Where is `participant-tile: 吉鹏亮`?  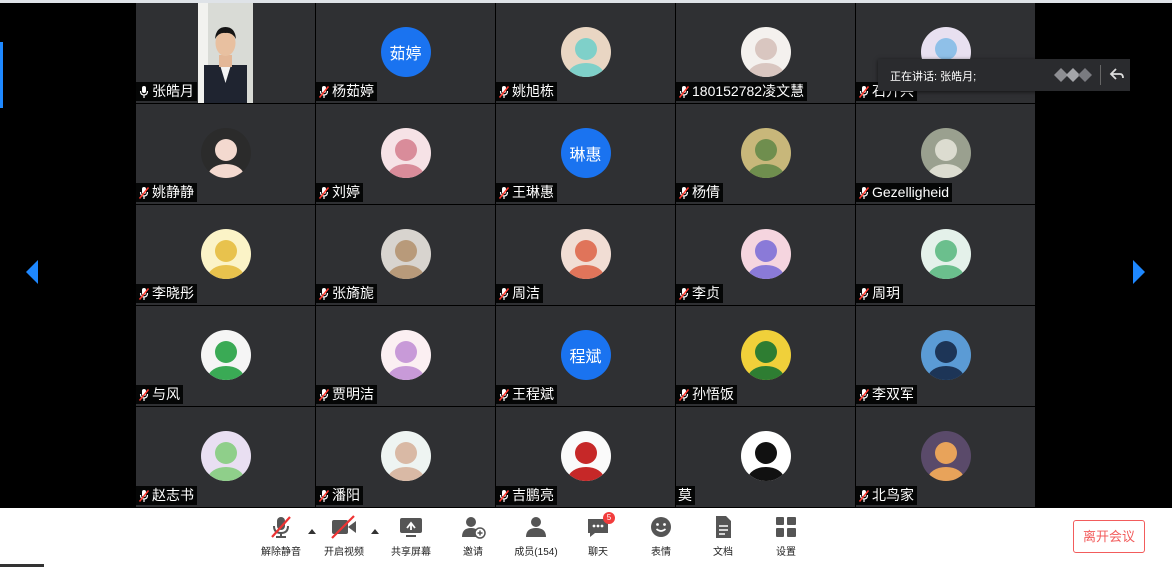
participant-tile: 吉鹏亮 is located at coordinates (585, 457).